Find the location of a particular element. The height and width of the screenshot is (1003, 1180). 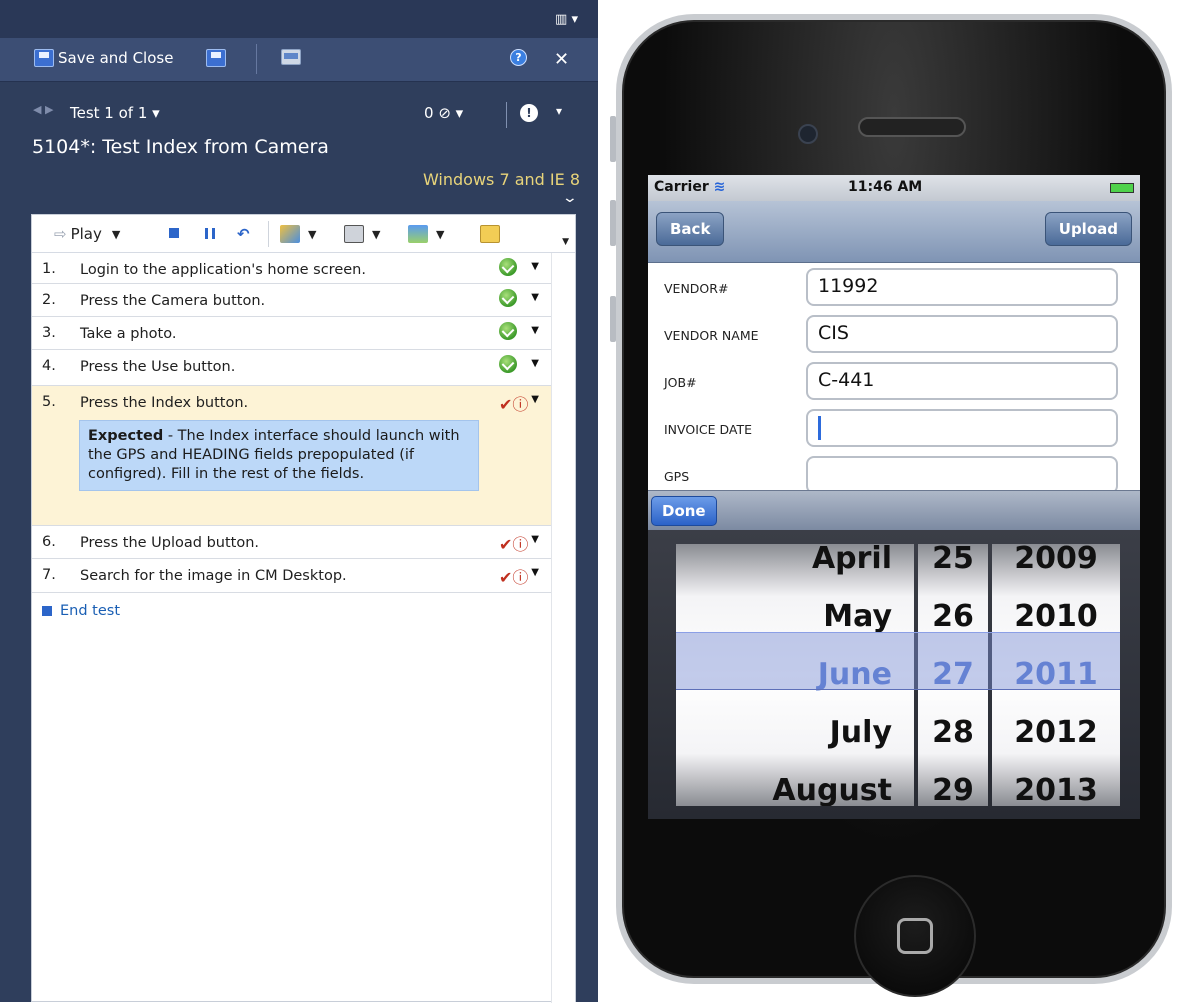

stop-icon is located at coordinates (174, 233).